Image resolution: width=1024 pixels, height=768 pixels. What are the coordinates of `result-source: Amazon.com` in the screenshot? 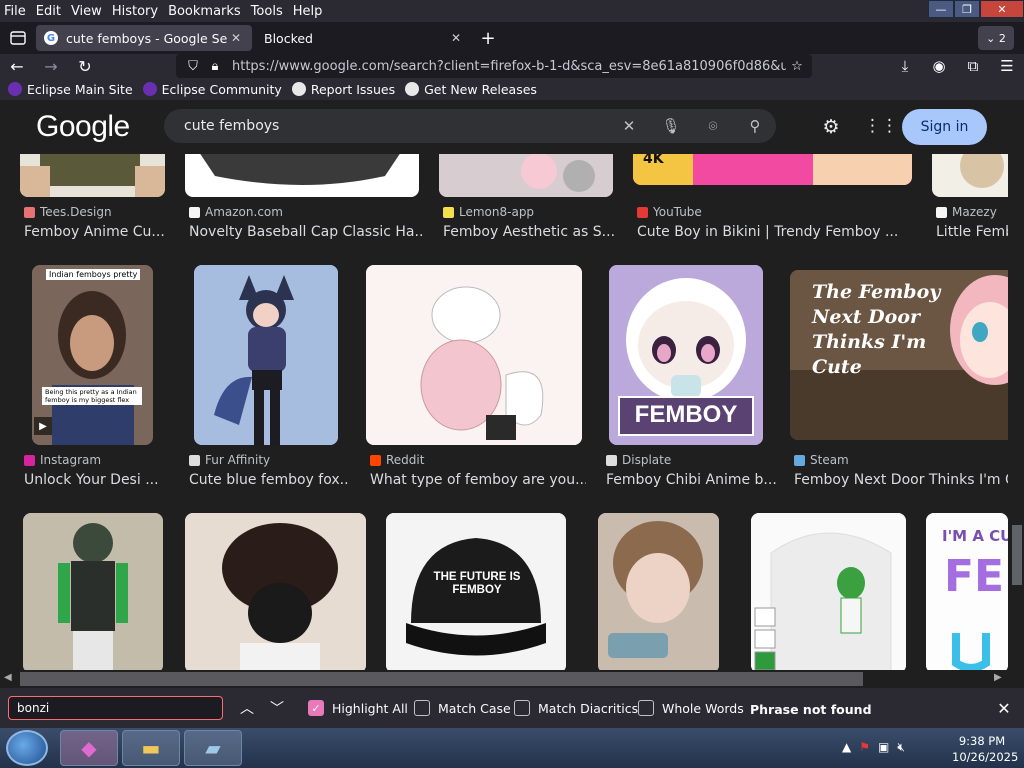 It's located at (236, 212).